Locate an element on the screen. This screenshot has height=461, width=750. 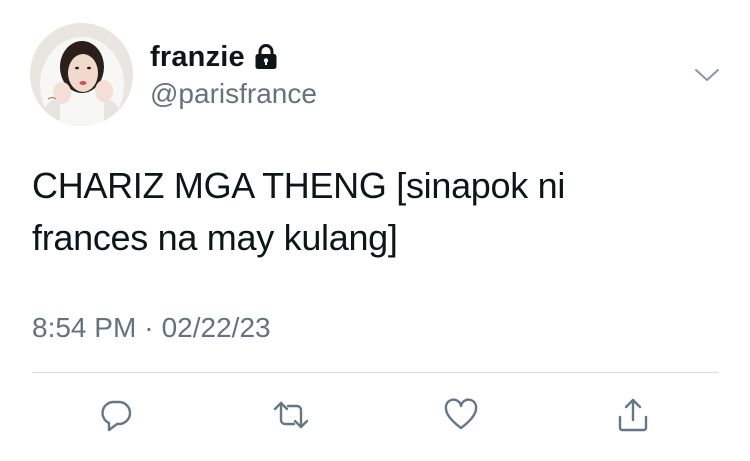
speech-bubble-icon is located at coordinates (116, 416).